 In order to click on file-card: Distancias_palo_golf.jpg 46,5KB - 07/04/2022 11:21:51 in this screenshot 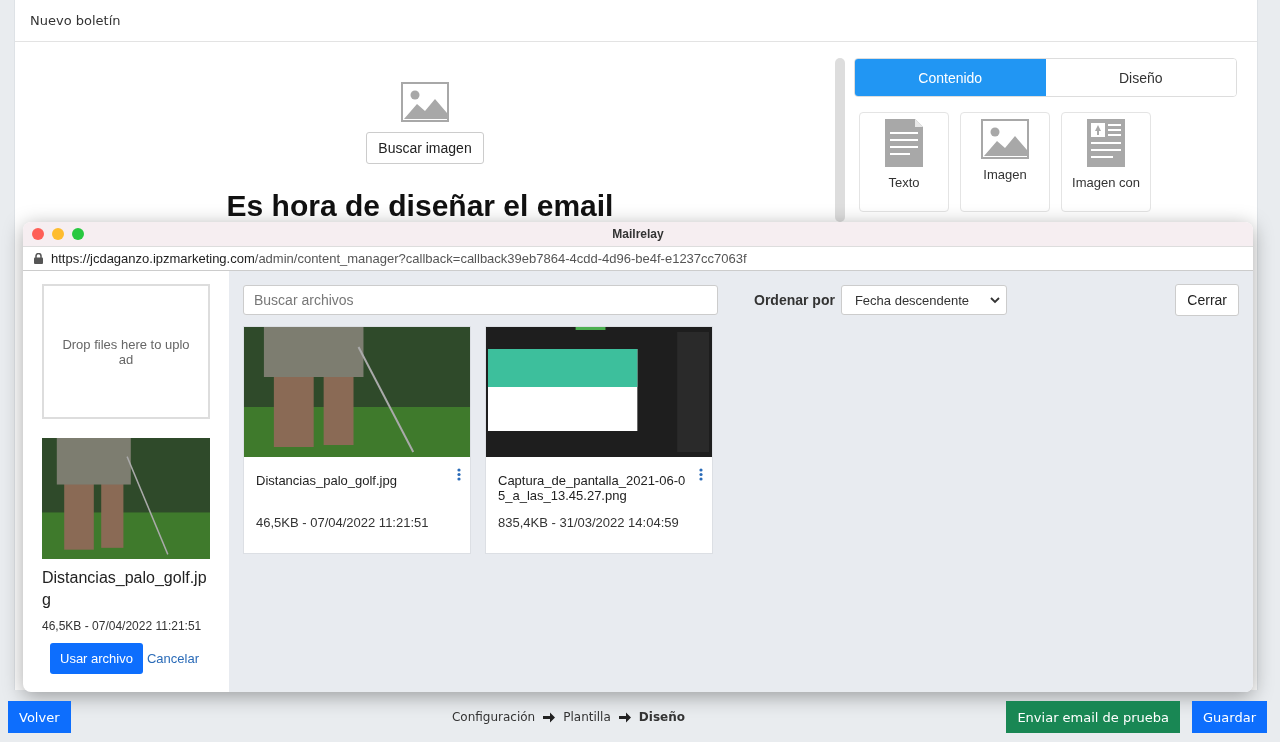, I will do `click(357, 440)`.